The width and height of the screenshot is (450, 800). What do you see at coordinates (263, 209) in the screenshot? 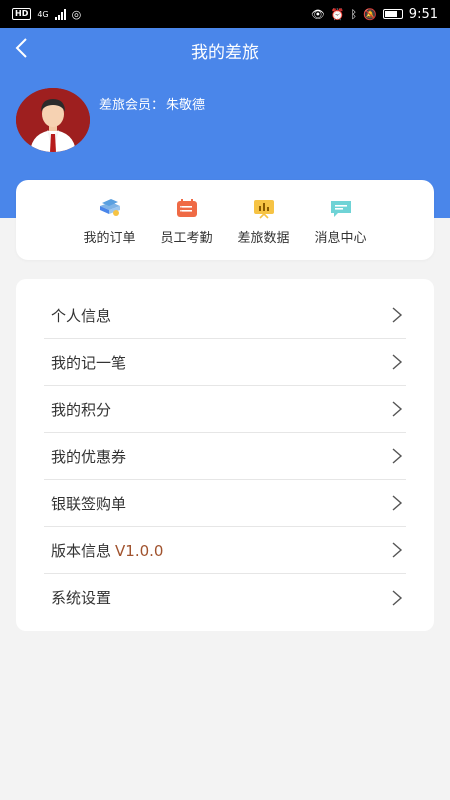
I see `chart-board-icon` at bounding box center [263, 209].